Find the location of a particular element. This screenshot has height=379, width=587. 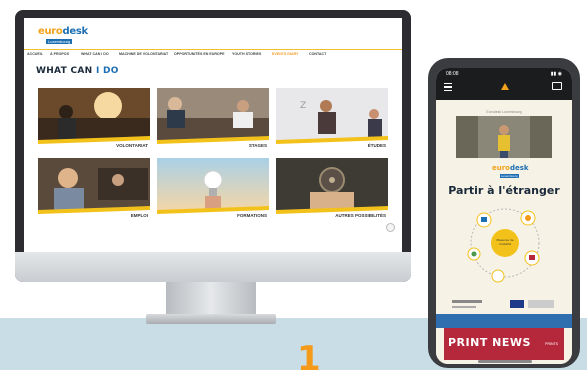

phone-banner-tag: PRINTS is located at coordinates (551, 344).